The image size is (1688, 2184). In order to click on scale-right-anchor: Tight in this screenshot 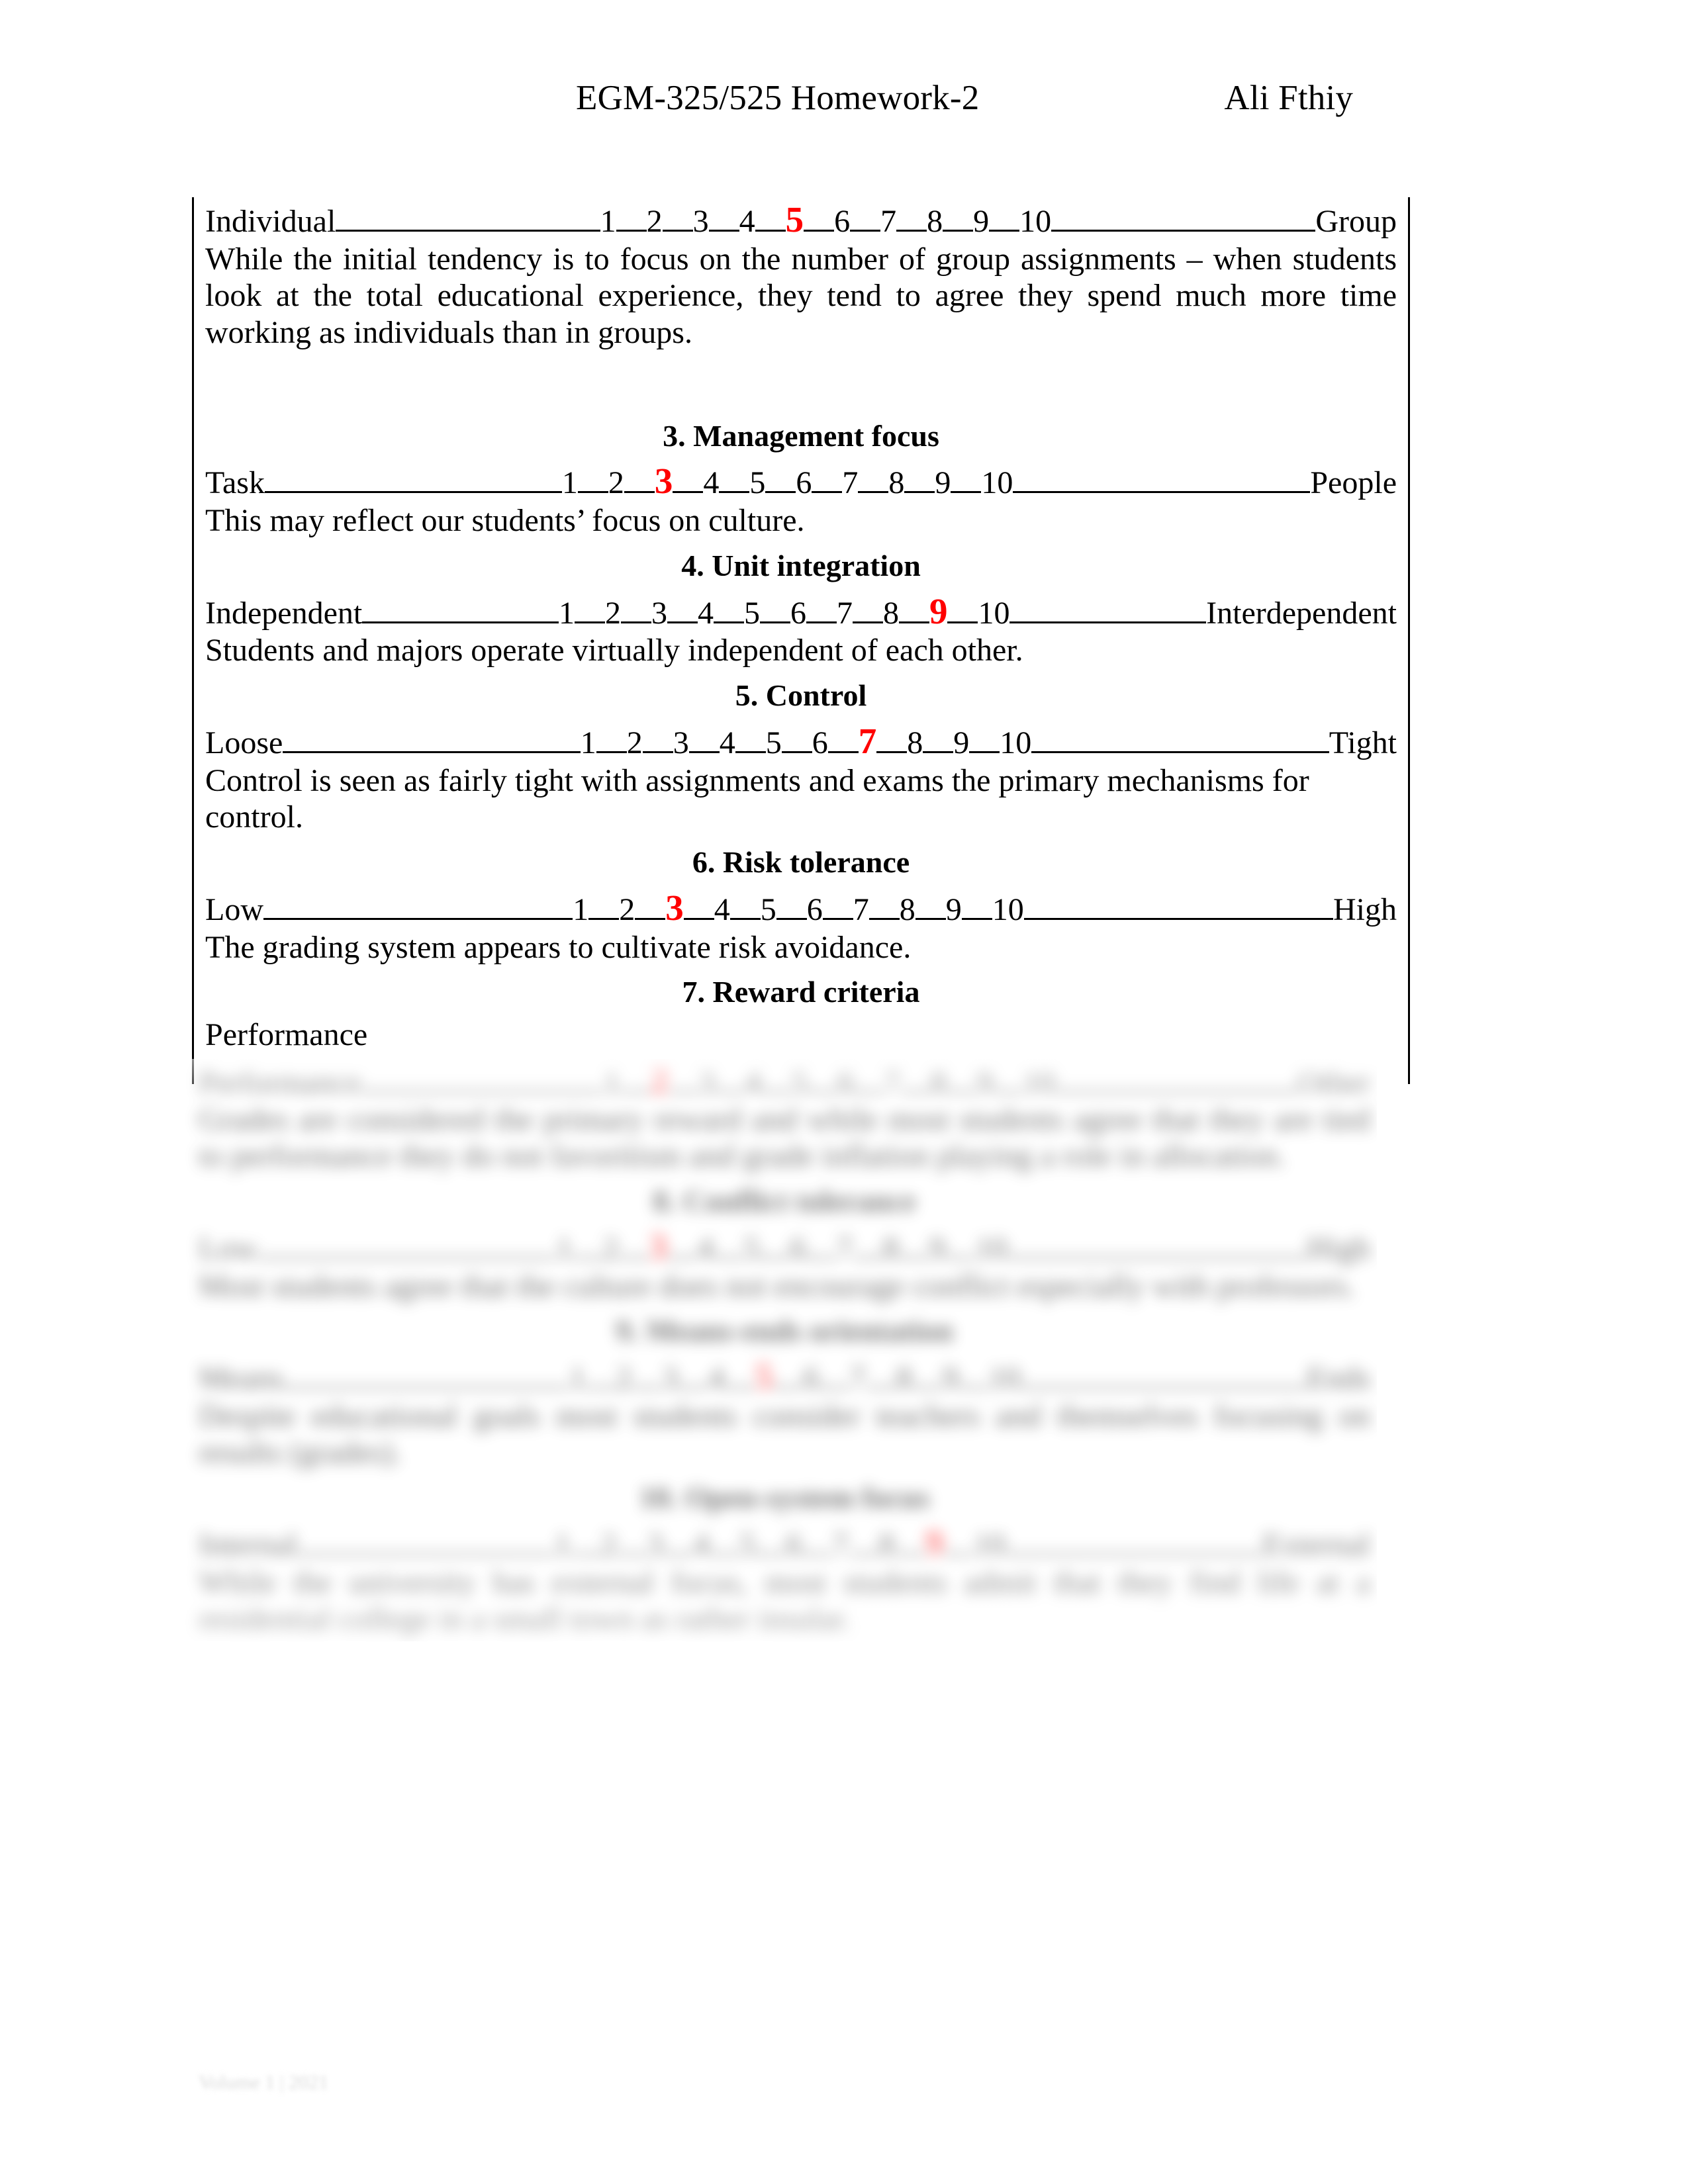, I will do `click(1363, 742)`.